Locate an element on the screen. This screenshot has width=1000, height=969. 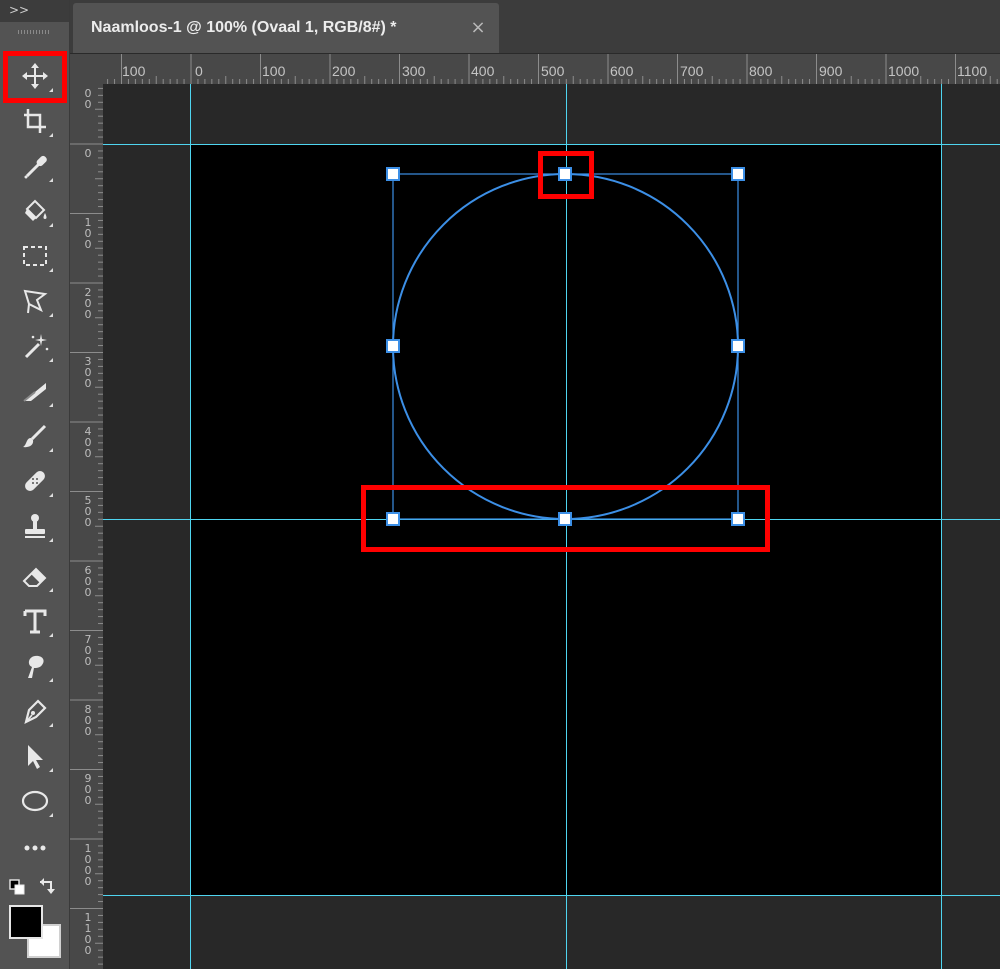
transform-handle-middle-left is located at coordinates (393, 346).